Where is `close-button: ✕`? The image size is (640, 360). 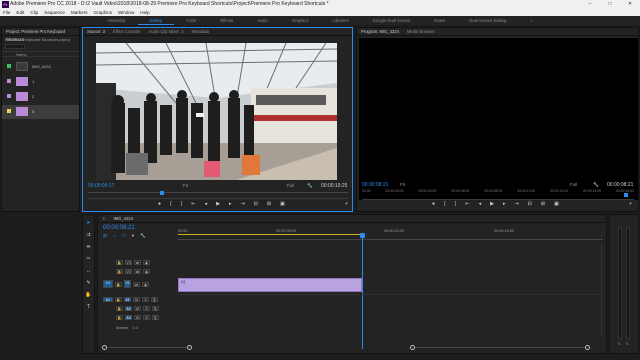
close-button: ✕ is located at coordinates (630, 4).